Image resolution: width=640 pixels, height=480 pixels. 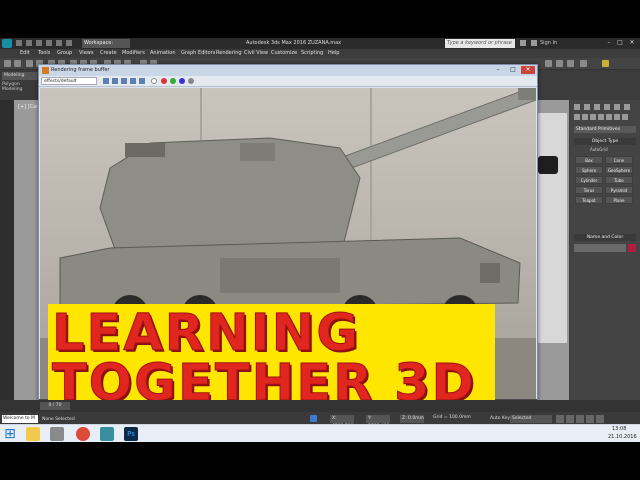 I want to click on plane-button: Plane, so click(x=619, y=200).